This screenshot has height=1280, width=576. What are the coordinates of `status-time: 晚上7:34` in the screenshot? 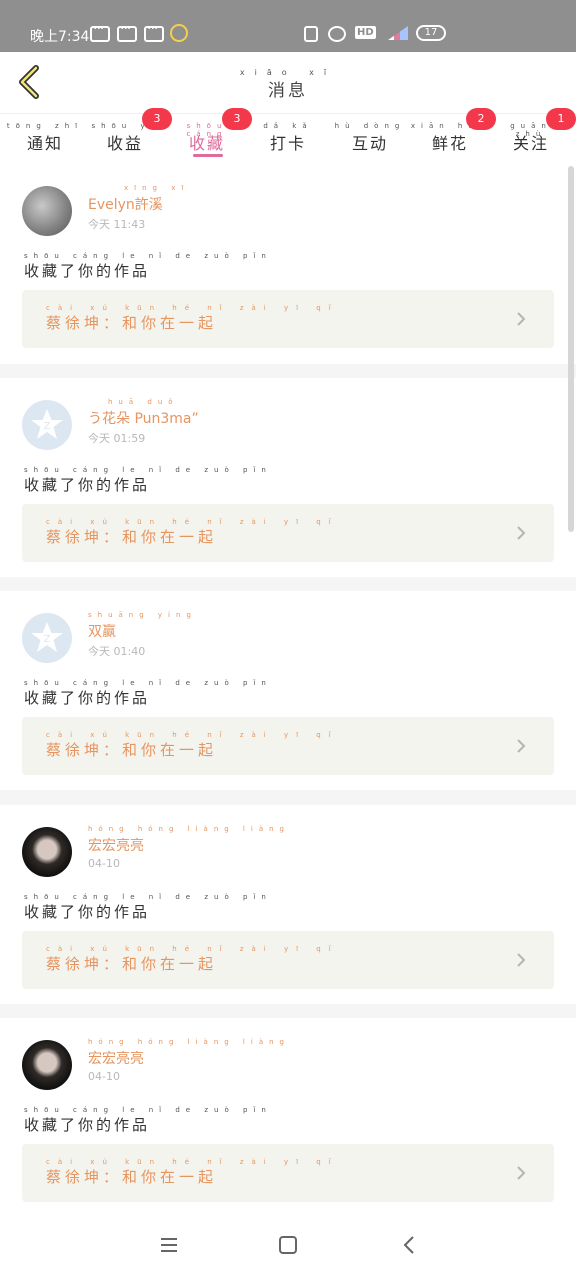 It's located at (60, 37).